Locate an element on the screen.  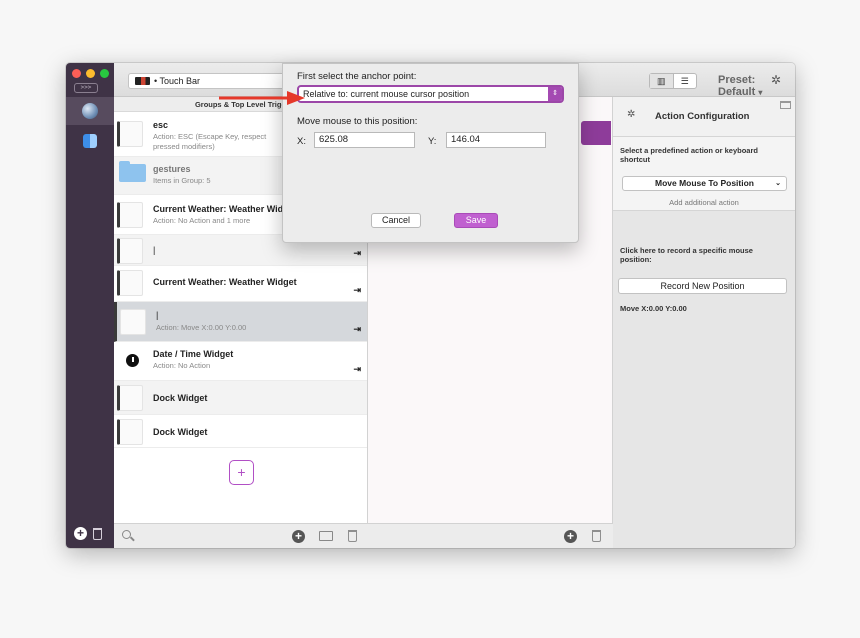
delete-app-icon is located at coordinates (97, 533).